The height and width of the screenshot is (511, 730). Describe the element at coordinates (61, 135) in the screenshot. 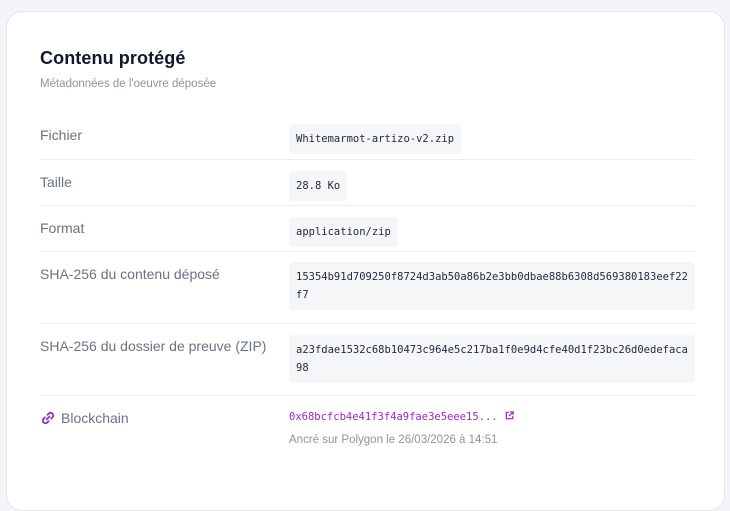

I see `file-label: Fichier` at that location.